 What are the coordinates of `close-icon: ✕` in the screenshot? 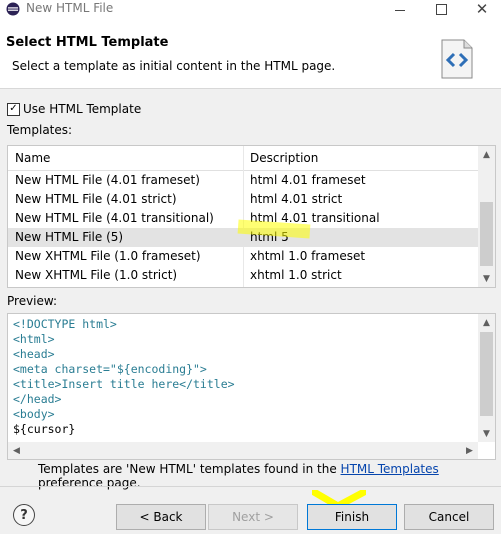 It's located at (482, 9).